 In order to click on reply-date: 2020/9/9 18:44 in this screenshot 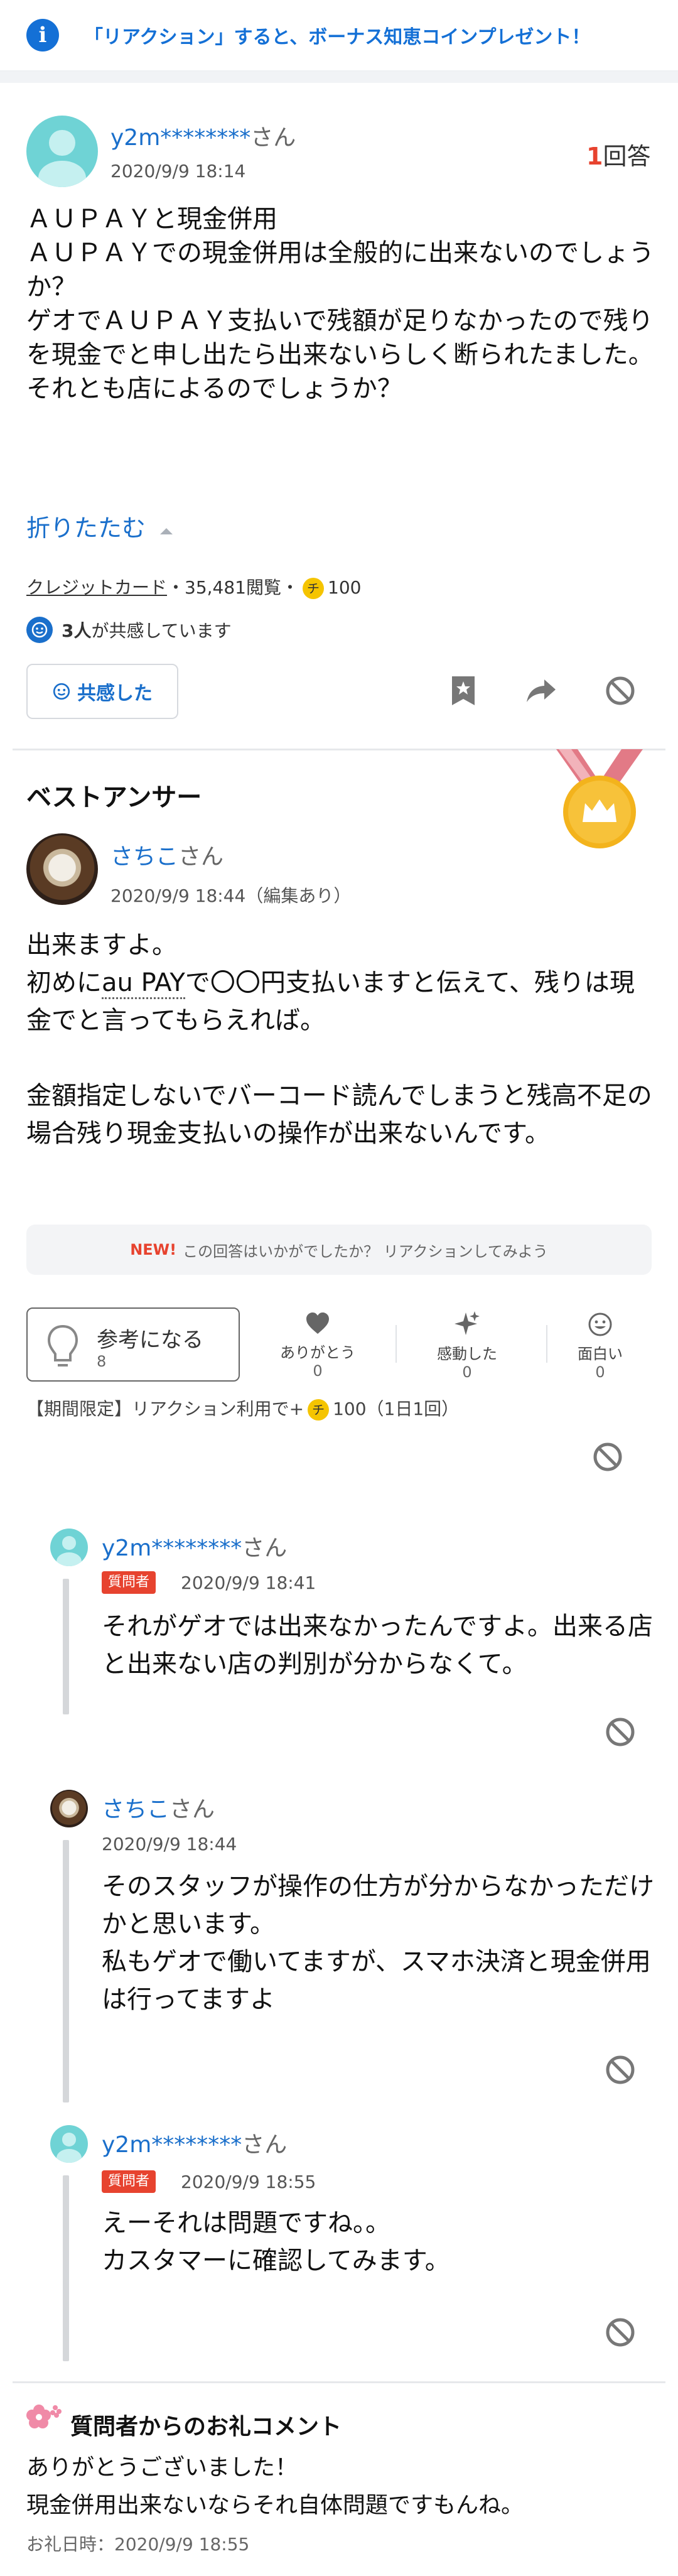, I will do `click(169, 1844)`.